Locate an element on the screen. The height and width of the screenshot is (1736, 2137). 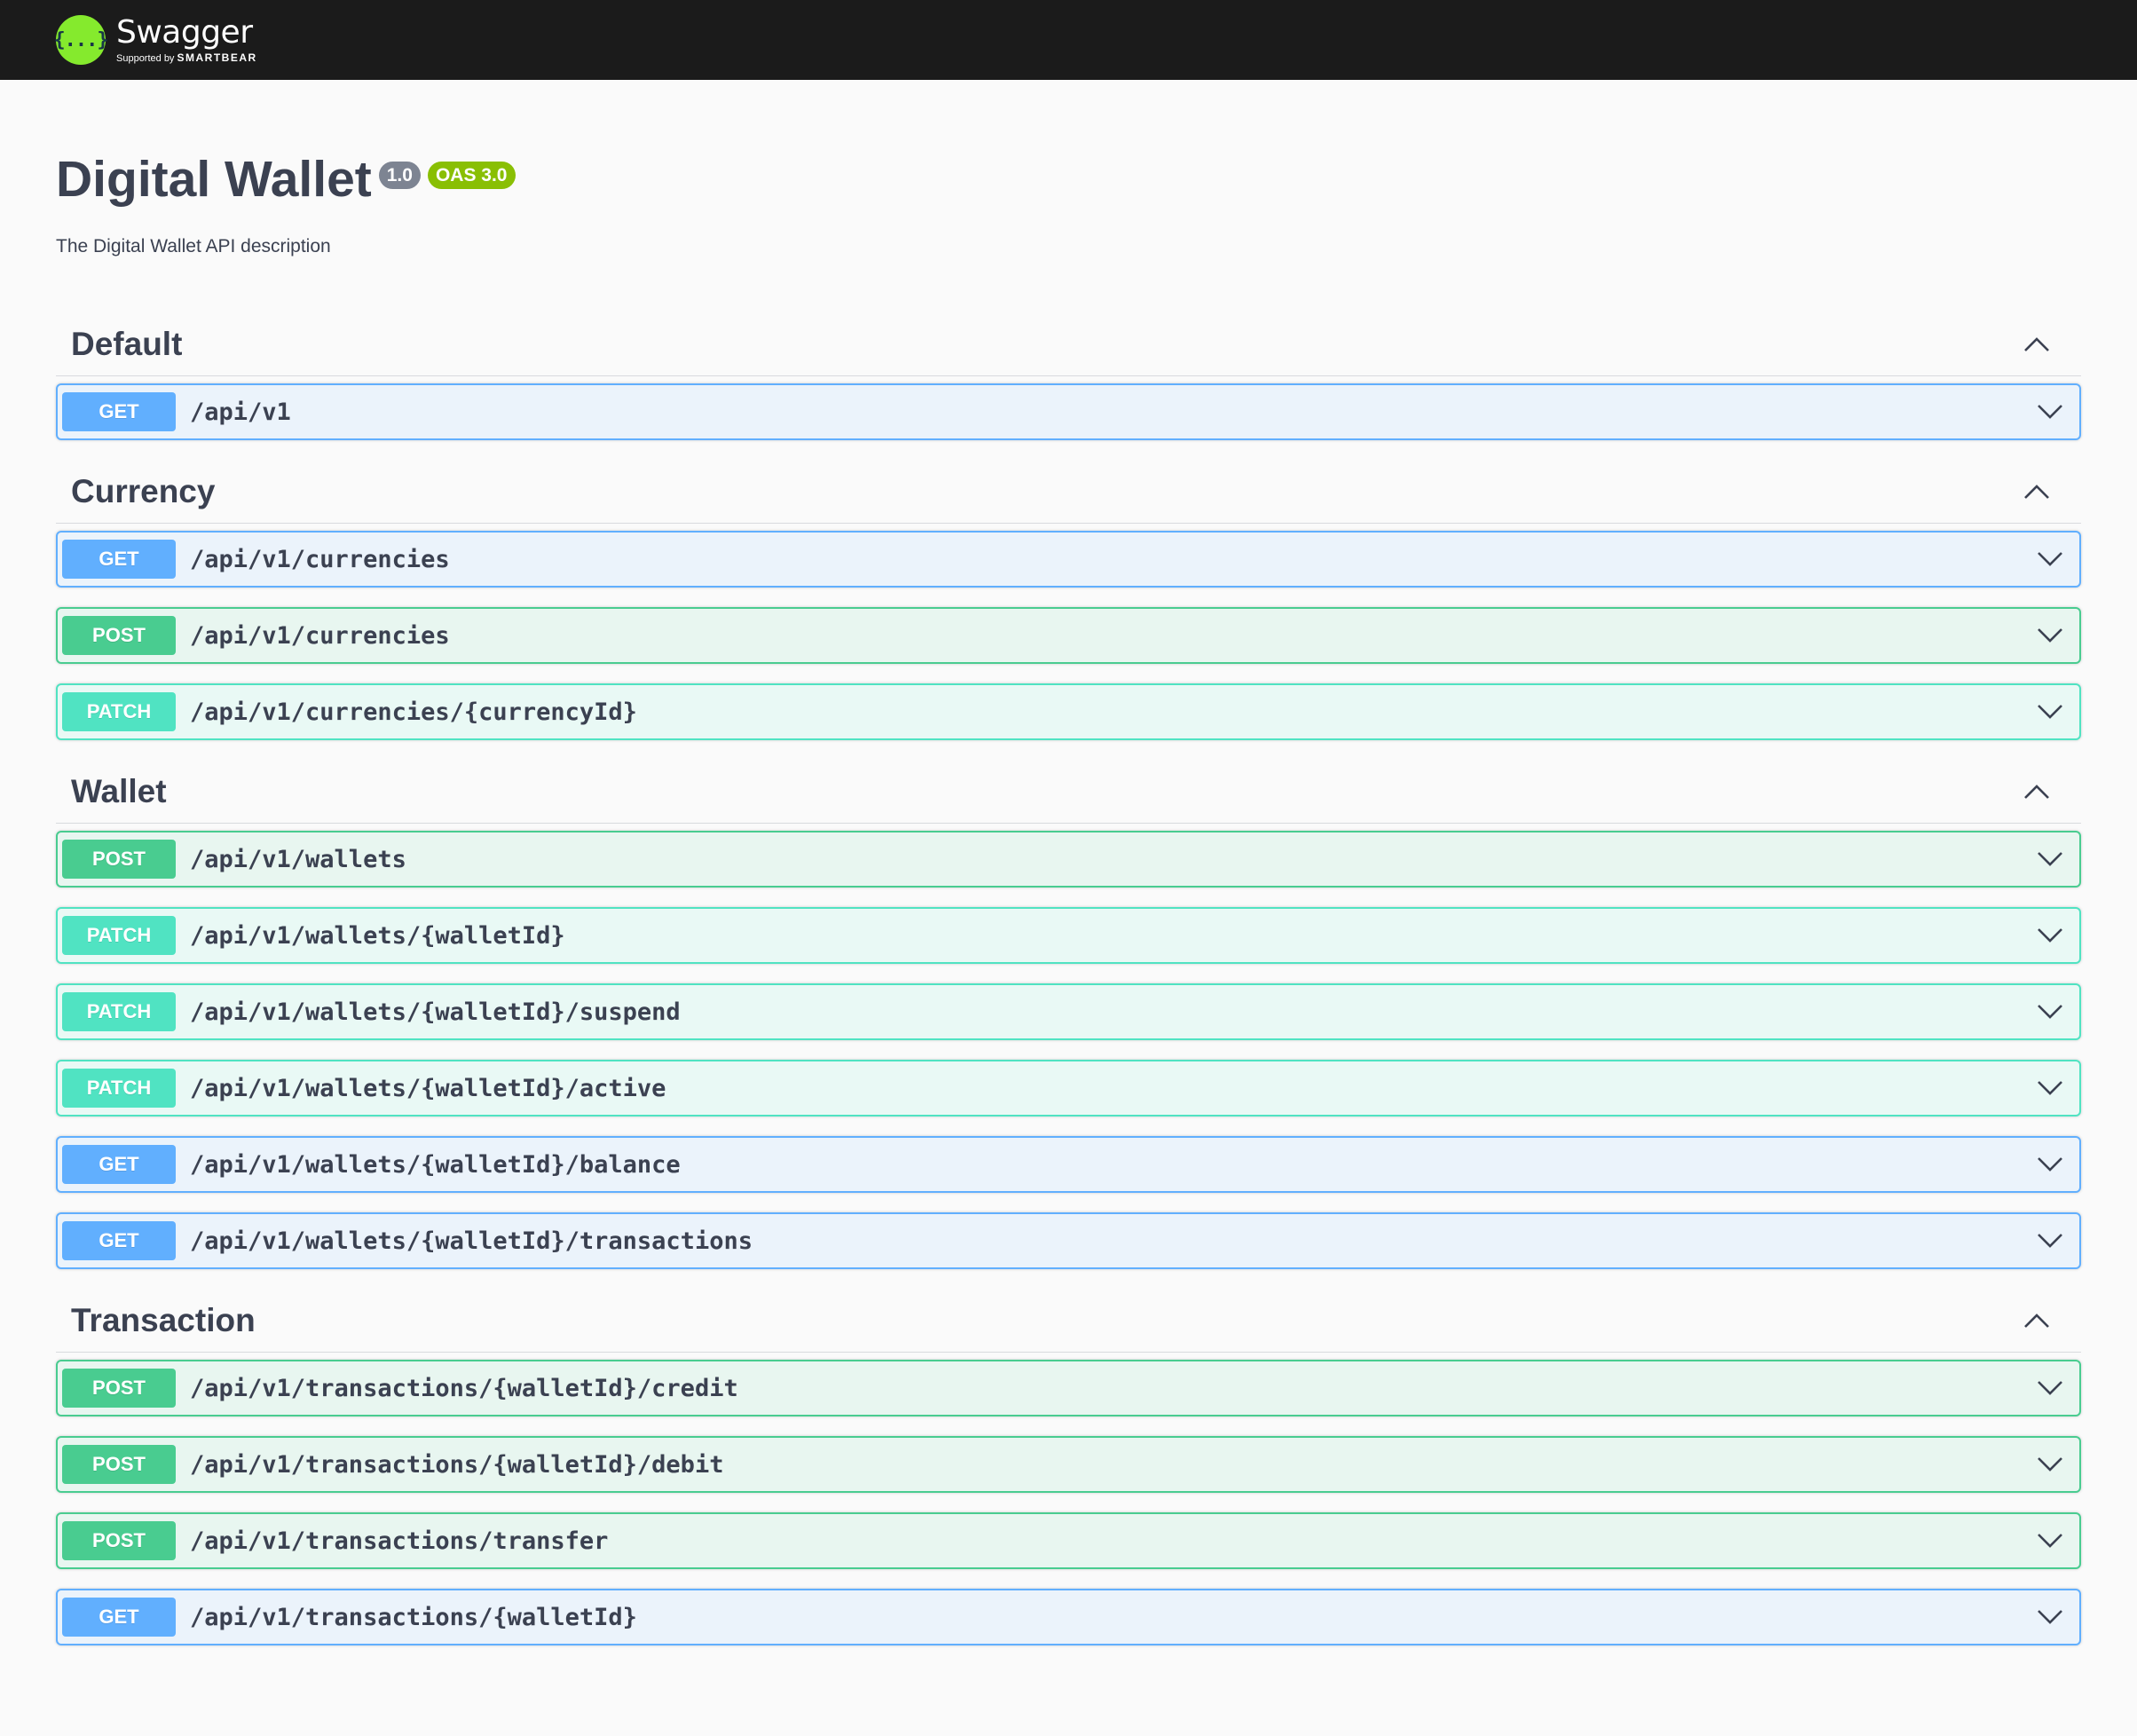
operation-row: GET /api/v1/currencies is located at coordinates (1068, 559).